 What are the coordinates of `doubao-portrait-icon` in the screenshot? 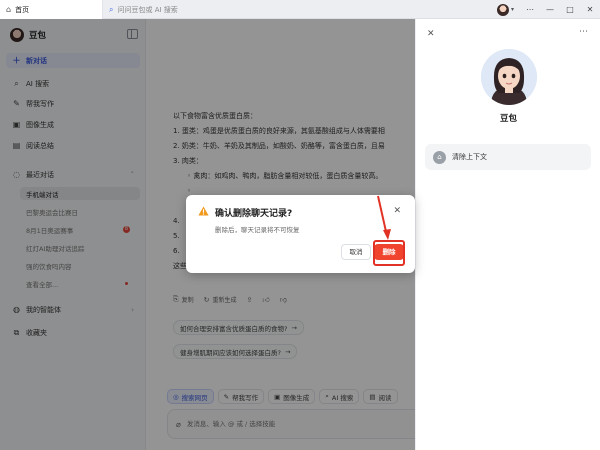 It's located at (509, 77).